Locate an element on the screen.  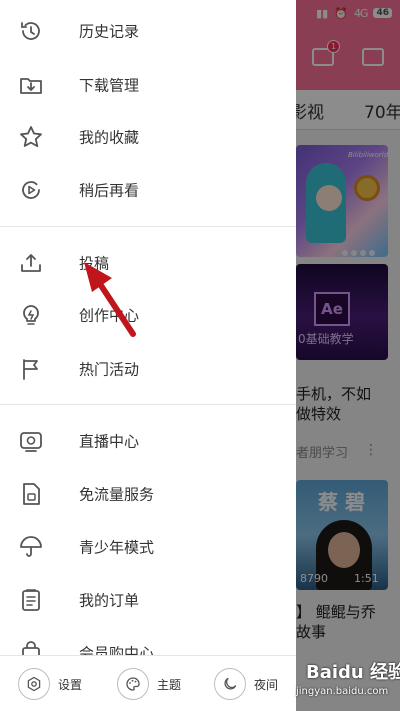
settings-label: 设置 is located at coordinates (70, 684).